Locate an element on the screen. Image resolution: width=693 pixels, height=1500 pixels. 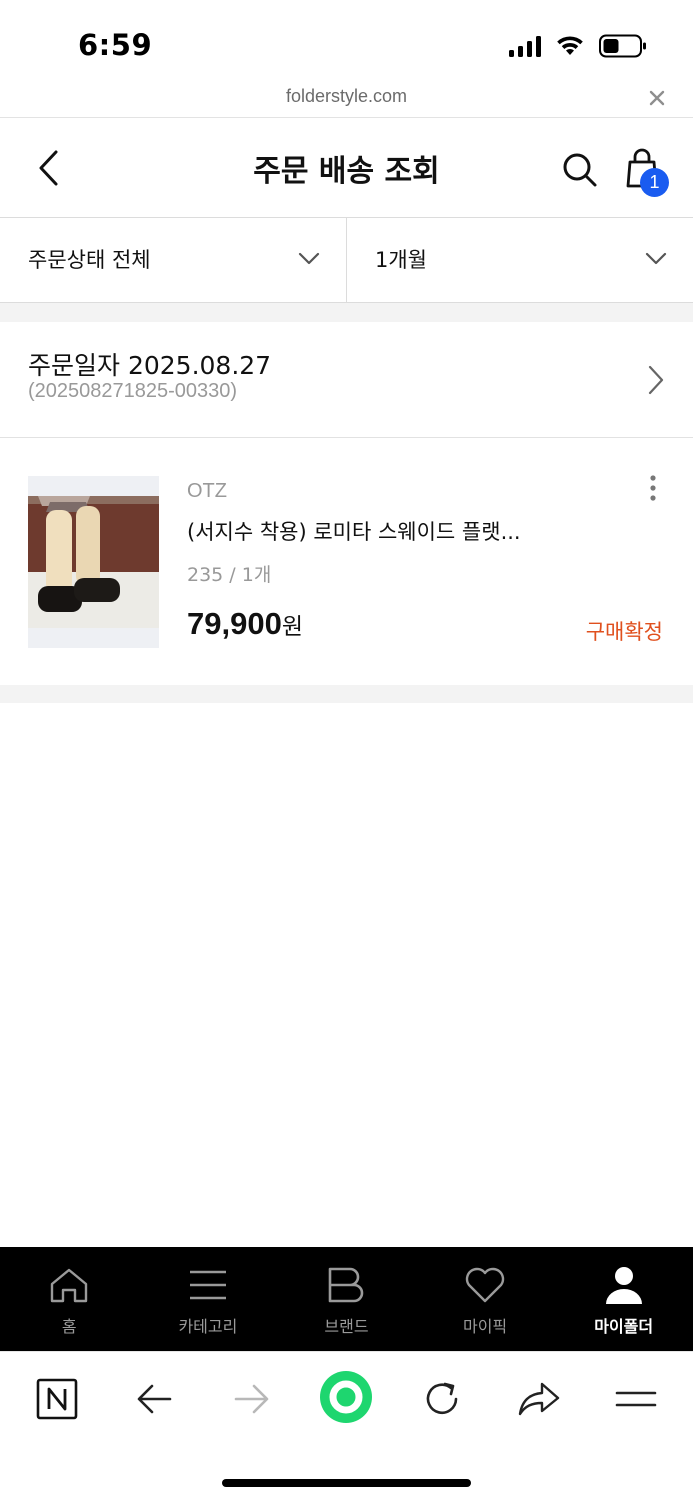
nav-item-brand: 브랜드 is located at coordinates (346, 1299).